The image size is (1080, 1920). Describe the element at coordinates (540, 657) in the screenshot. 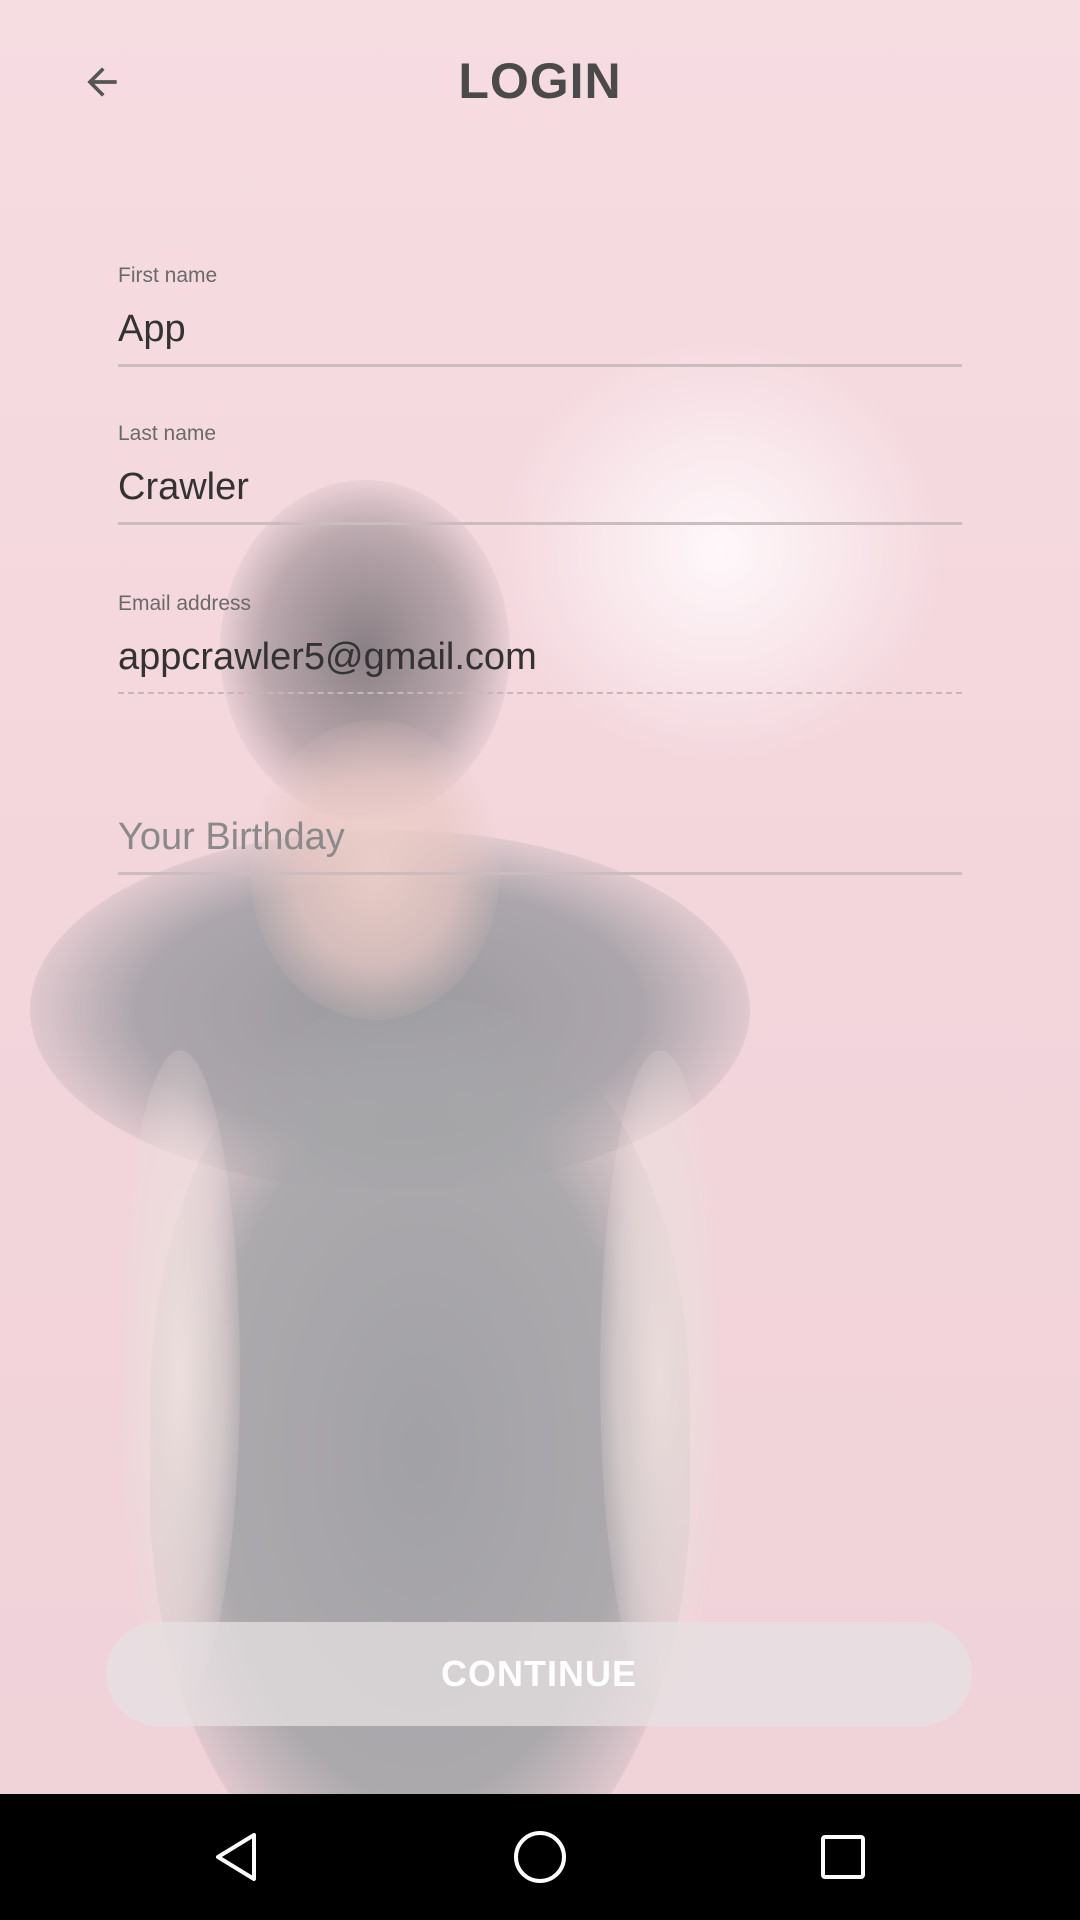

I see `email-input` at that location.